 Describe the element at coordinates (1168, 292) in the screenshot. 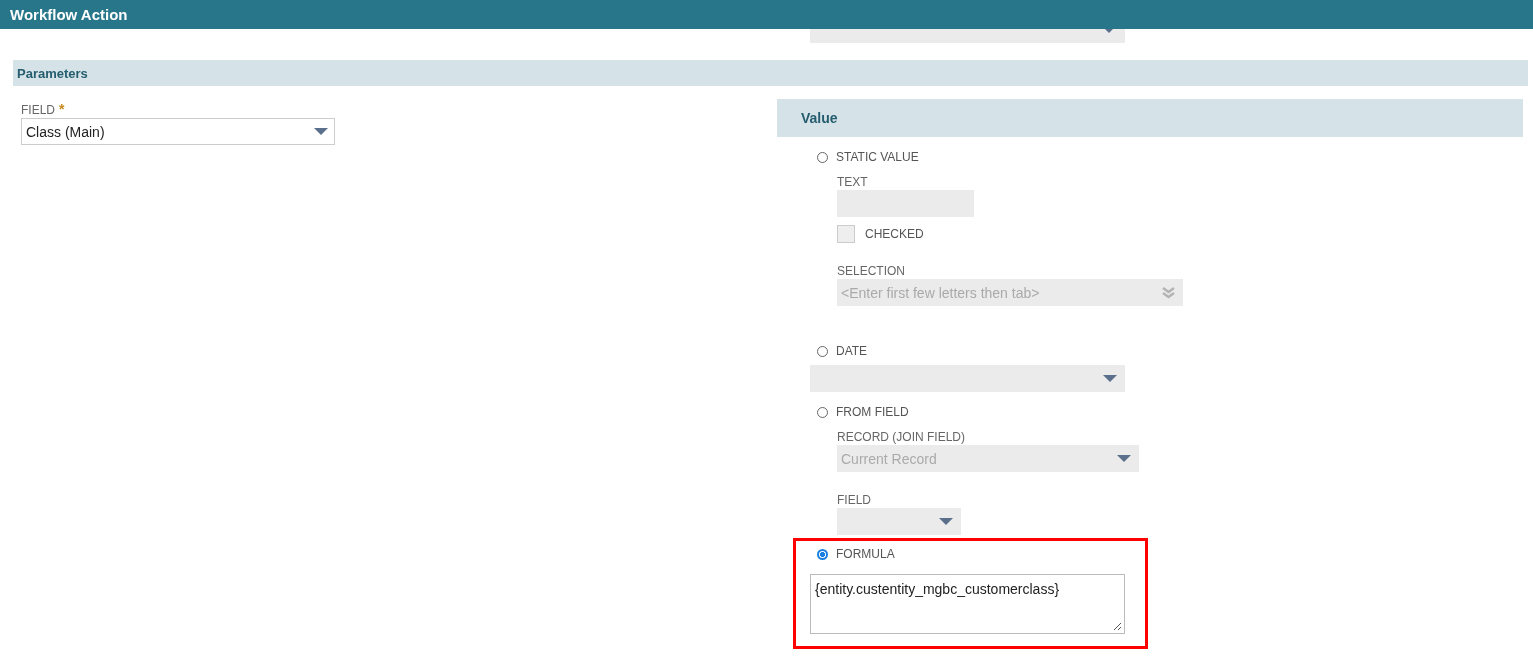

I see `double-chevron-icon` at that location.